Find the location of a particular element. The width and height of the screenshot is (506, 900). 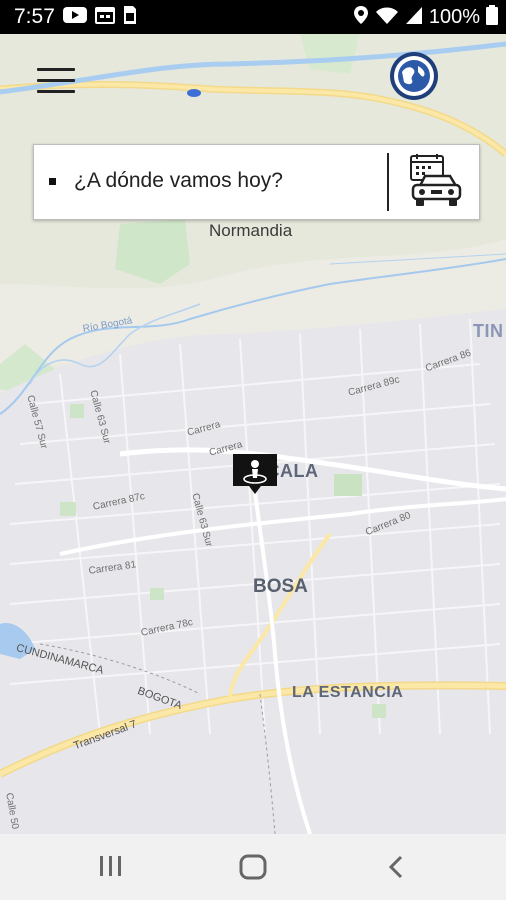

destination-search-input: ¿A dónde vamos hoy? is located at coordinates (178, 181).